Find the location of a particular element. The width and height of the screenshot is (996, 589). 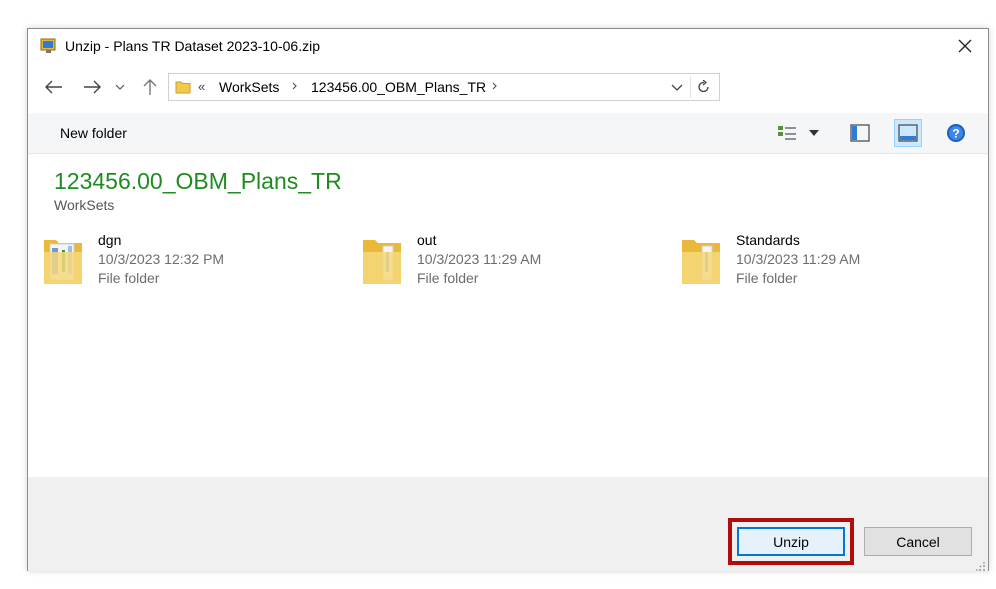

recent-locations-button is located at coordinates (120, 87).